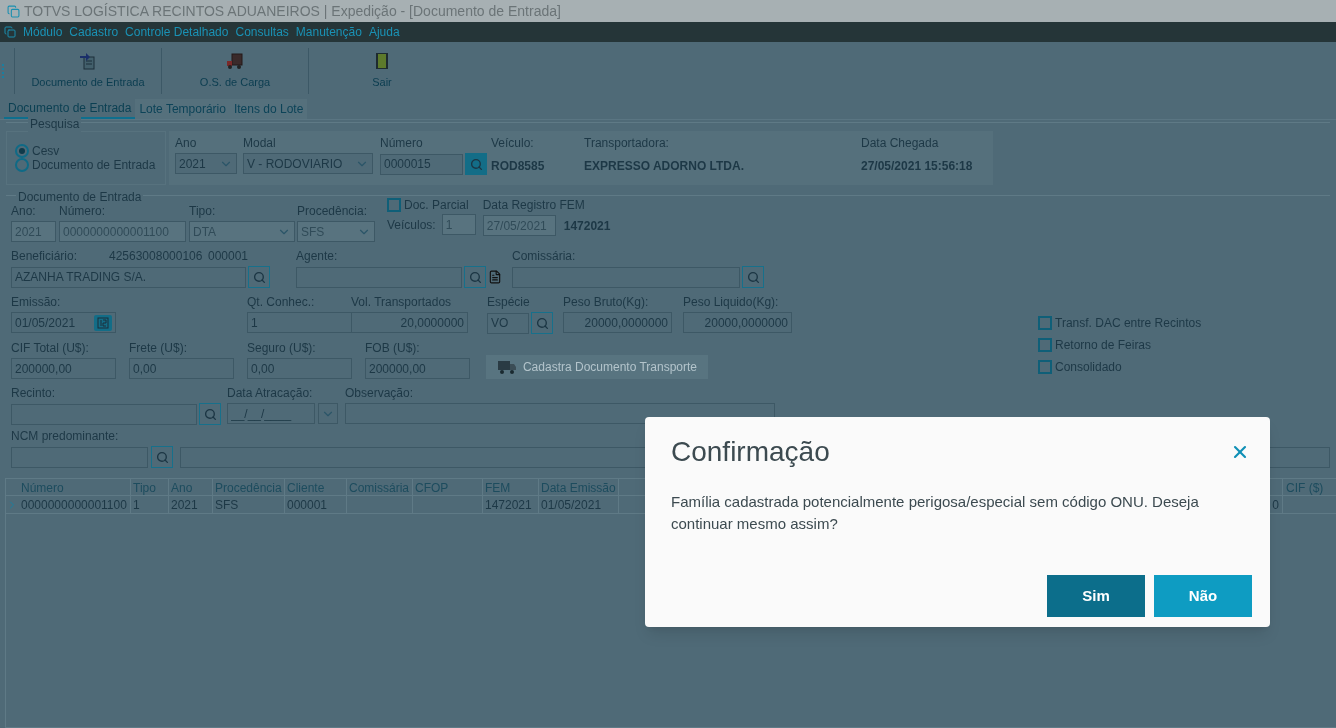 The image size is (1336, 728). I want to click on field-label: Número, so click(402, 143).